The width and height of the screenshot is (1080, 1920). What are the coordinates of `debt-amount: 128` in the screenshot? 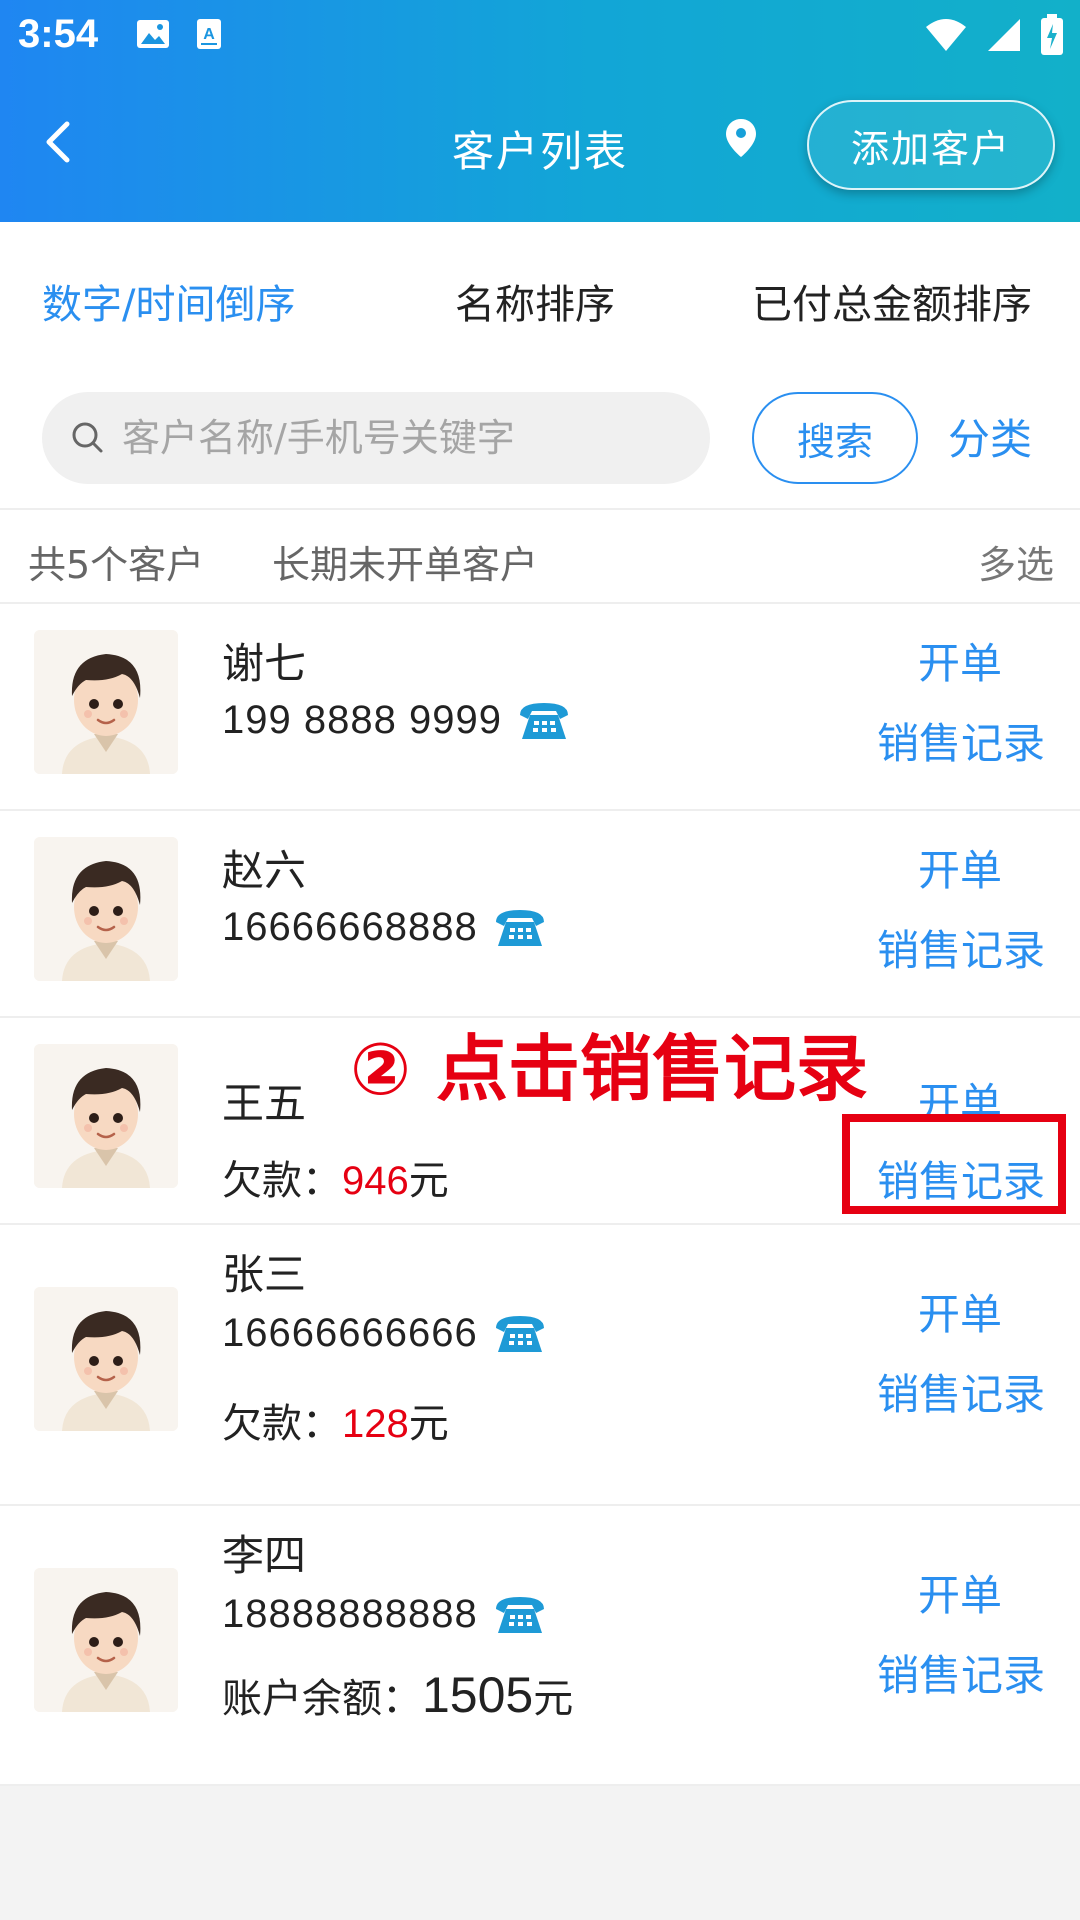 It's located at (375, 1424).